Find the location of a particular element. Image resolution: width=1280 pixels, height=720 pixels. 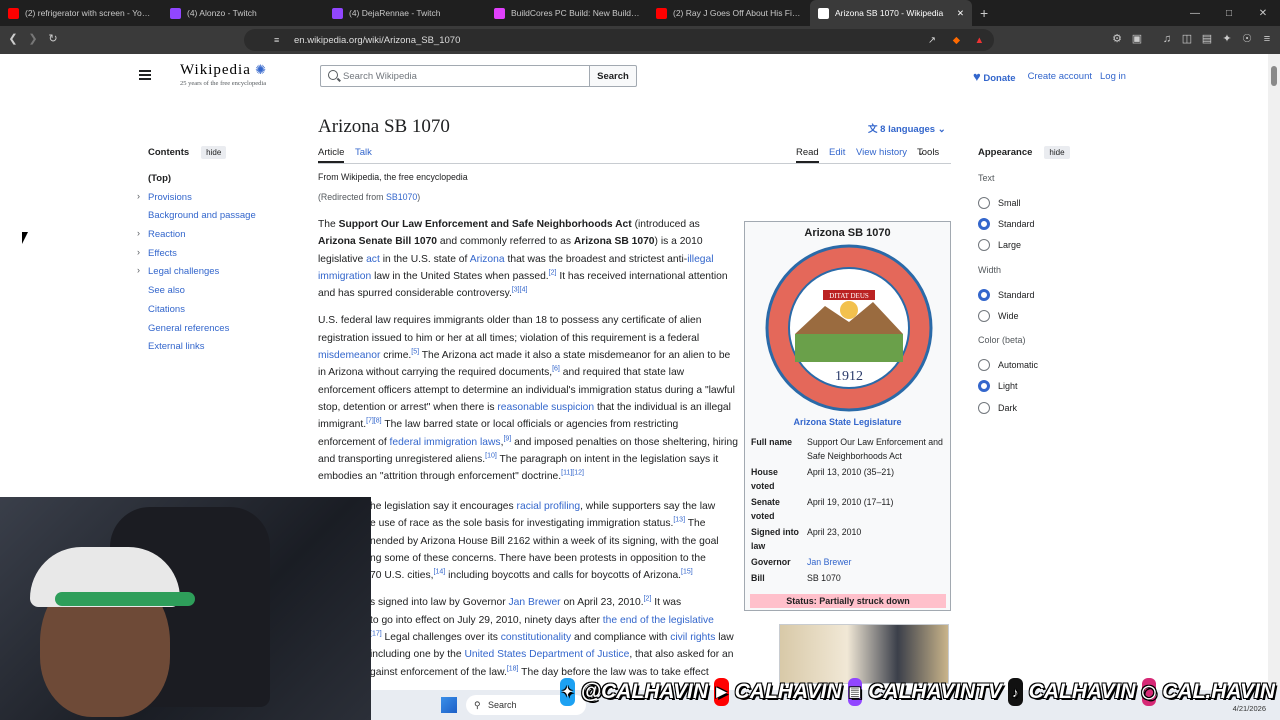

toc-item: Citations is located at coordinates (223, 313).